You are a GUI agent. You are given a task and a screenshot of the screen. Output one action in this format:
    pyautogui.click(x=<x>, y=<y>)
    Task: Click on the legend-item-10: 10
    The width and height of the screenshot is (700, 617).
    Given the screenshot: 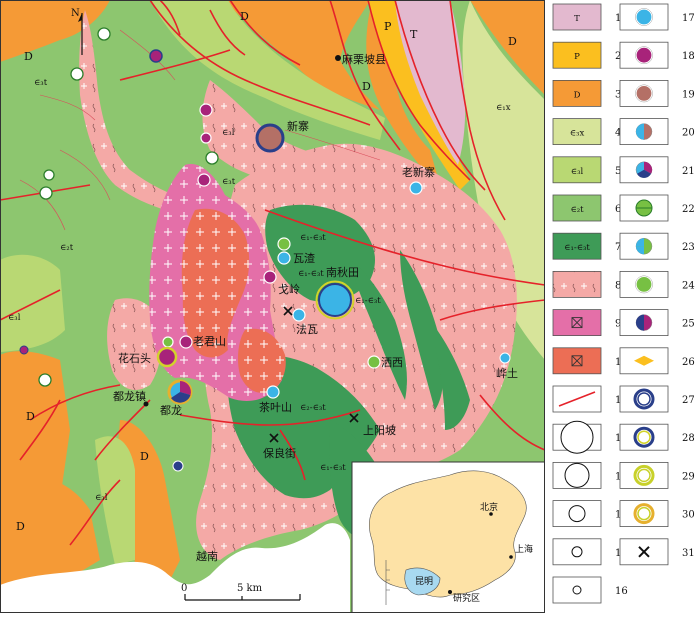 What is the action you would take?
    pyautogui.click(x=590, y=361)
    